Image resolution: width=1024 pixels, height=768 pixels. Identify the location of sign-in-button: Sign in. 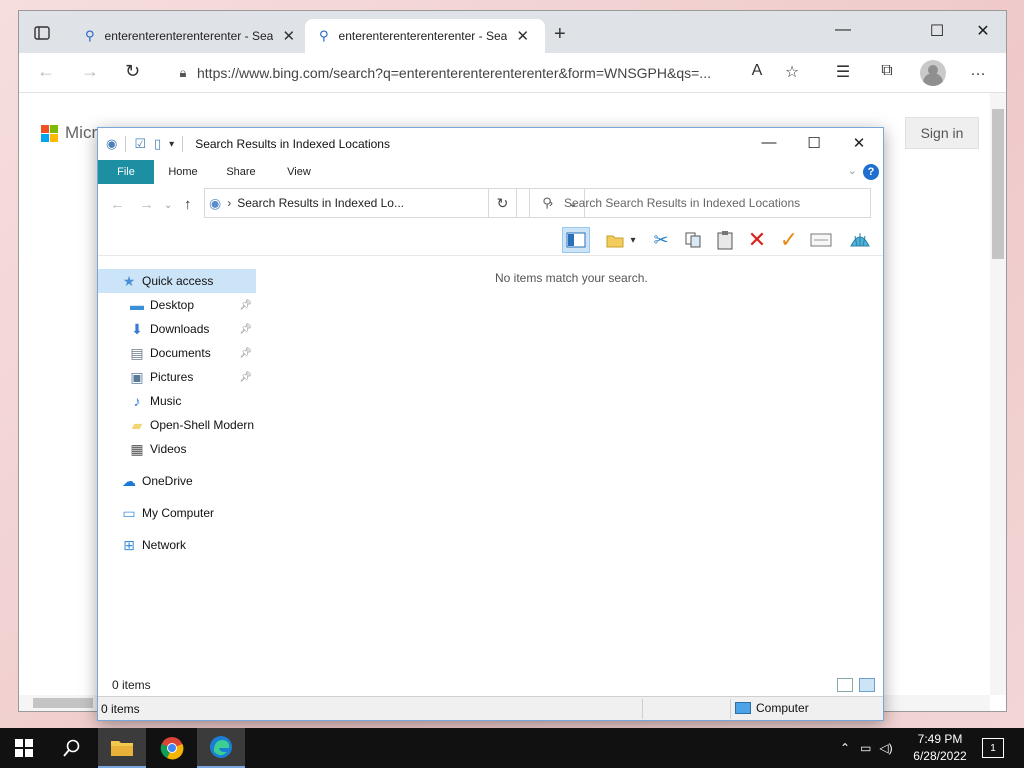
(942, 133).